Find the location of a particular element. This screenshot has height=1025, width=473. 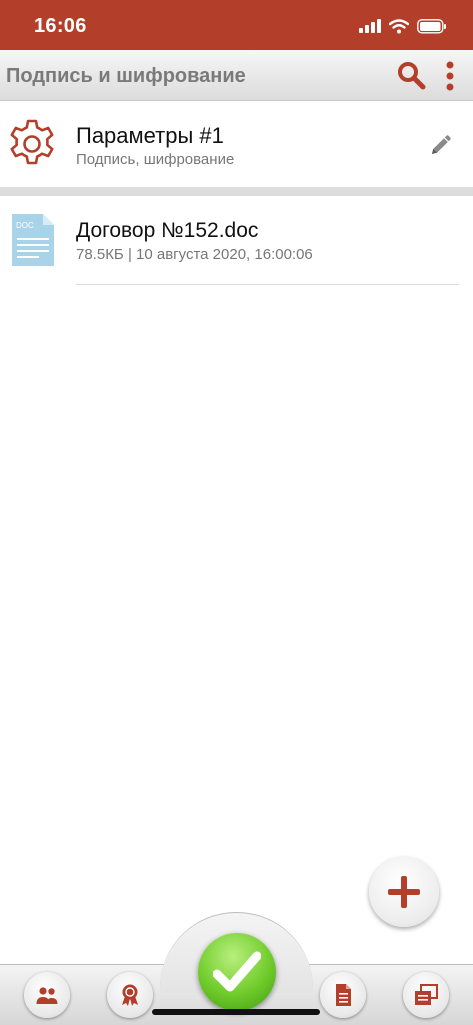

parameters-title: Параметры #1 is located at coordinates (150, 135).